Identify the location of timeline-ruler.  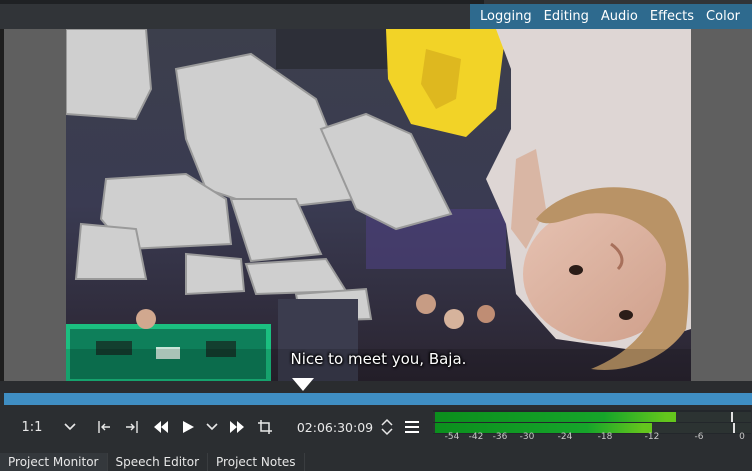
(376, 387).